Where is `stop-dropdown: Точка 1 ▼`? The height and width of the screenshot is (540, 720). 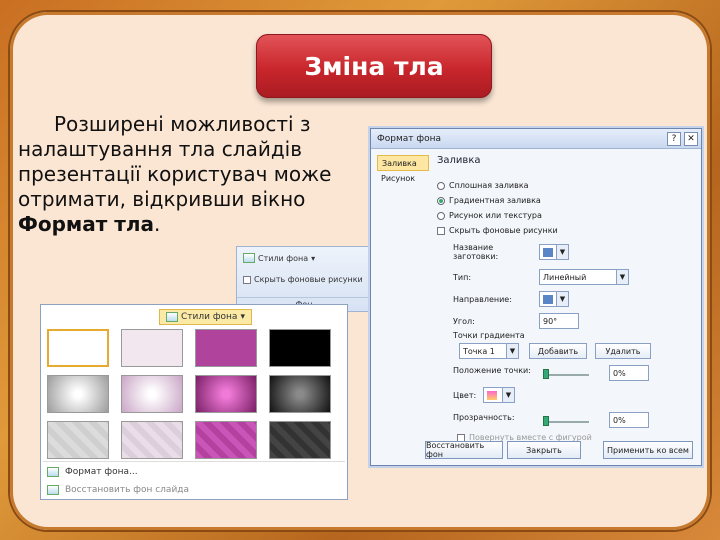 stop-dropdown: Точка 1 ▼ is located at coordinates (489, 351).